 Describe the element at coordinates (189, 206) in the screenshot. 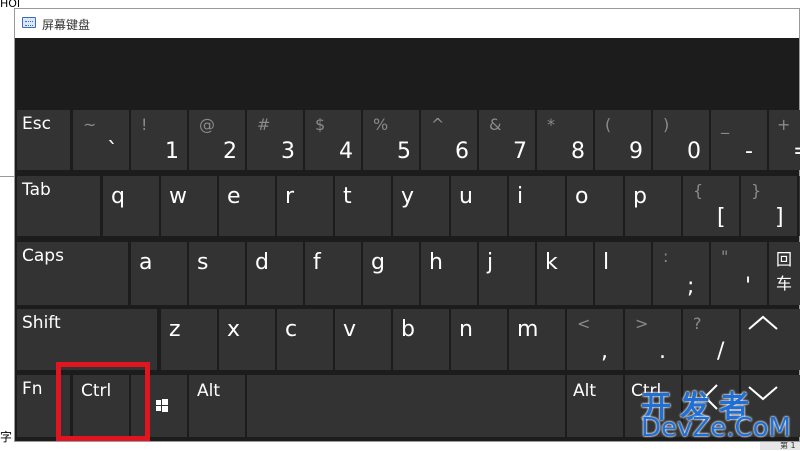

I see `key-w: w` at that location.